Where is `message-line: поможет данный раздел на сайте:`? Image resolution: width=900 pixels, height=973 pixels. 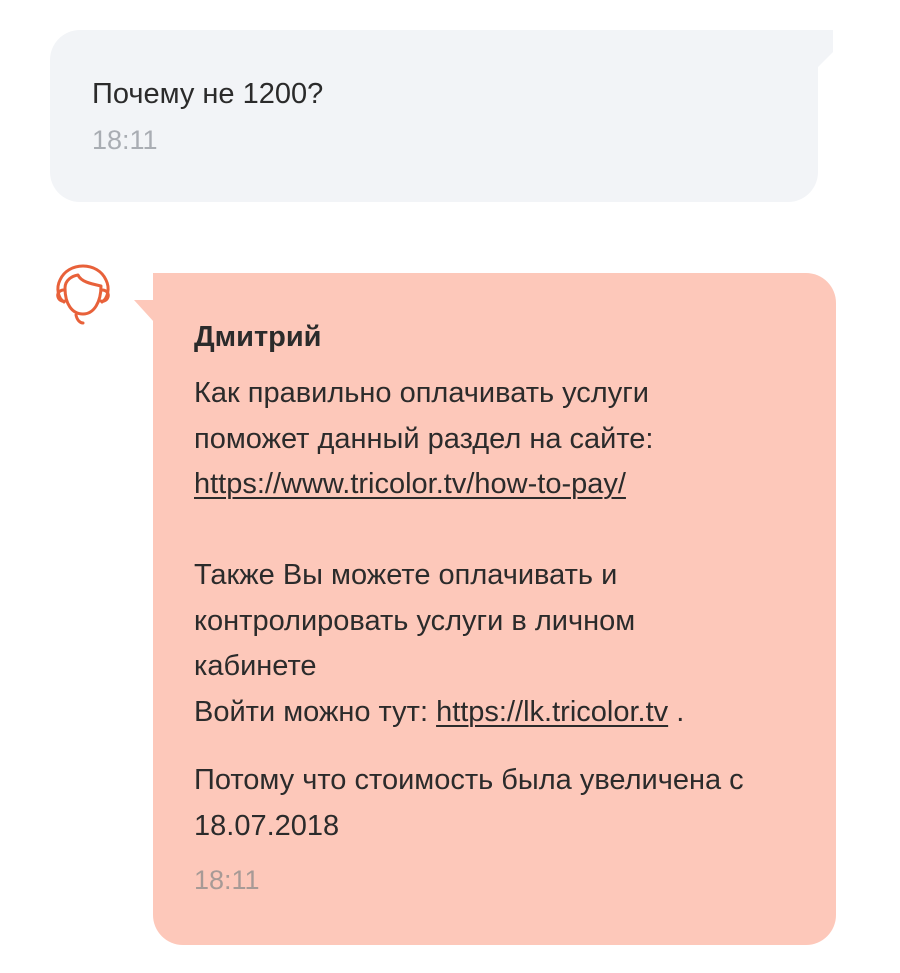 message-line: поможет данный раздел на сайте: is located at coordinates (424, 438).